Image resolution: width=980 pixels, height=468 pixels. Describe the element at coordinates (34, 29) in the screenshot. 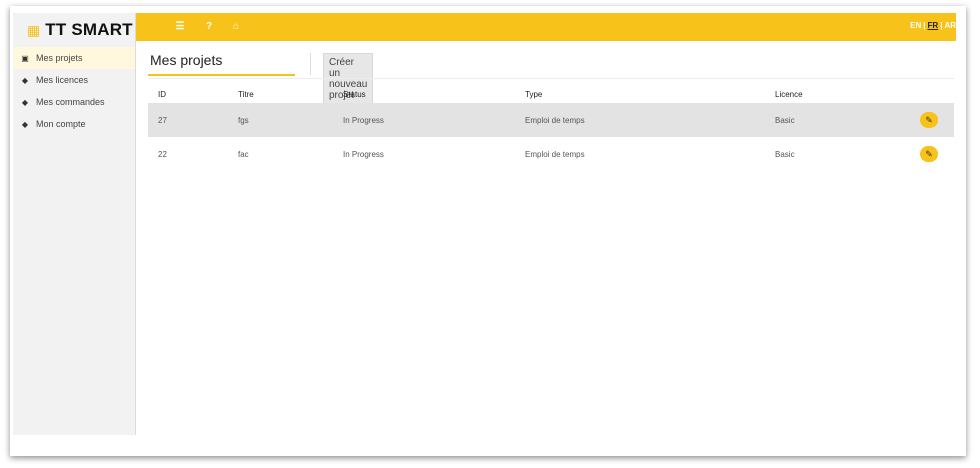

I see `calendar-icon: ▦` at that location.